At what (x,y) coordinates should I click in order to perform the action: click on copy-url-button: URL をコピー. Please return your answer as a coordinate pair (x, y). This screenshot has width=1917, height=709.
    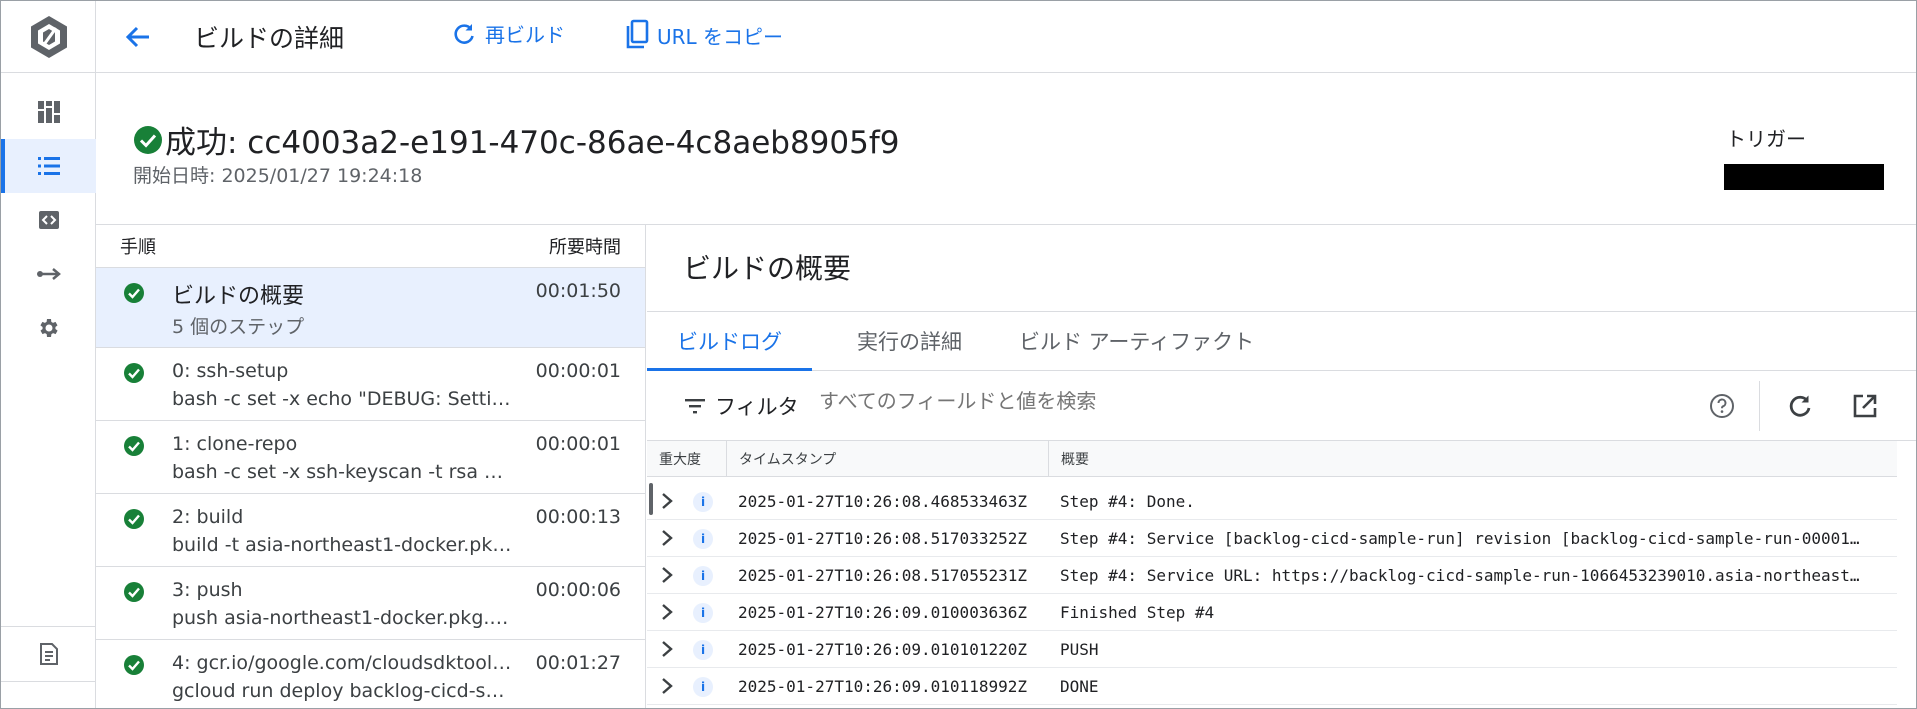
    Looking at the image, I should click on (703, 35).